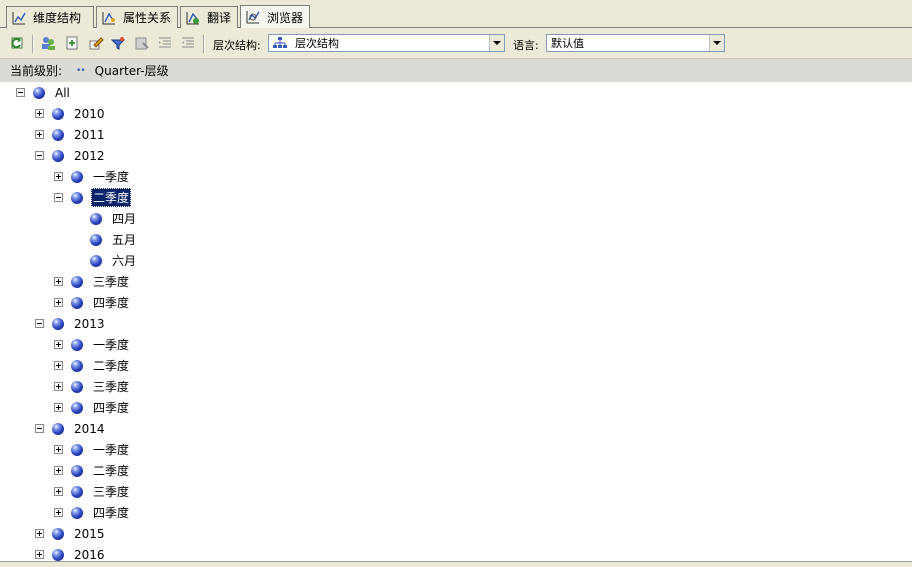  Describe the element at coordinates (105, 260) in the screenshot. I see `tree-node: 六月` at that location.